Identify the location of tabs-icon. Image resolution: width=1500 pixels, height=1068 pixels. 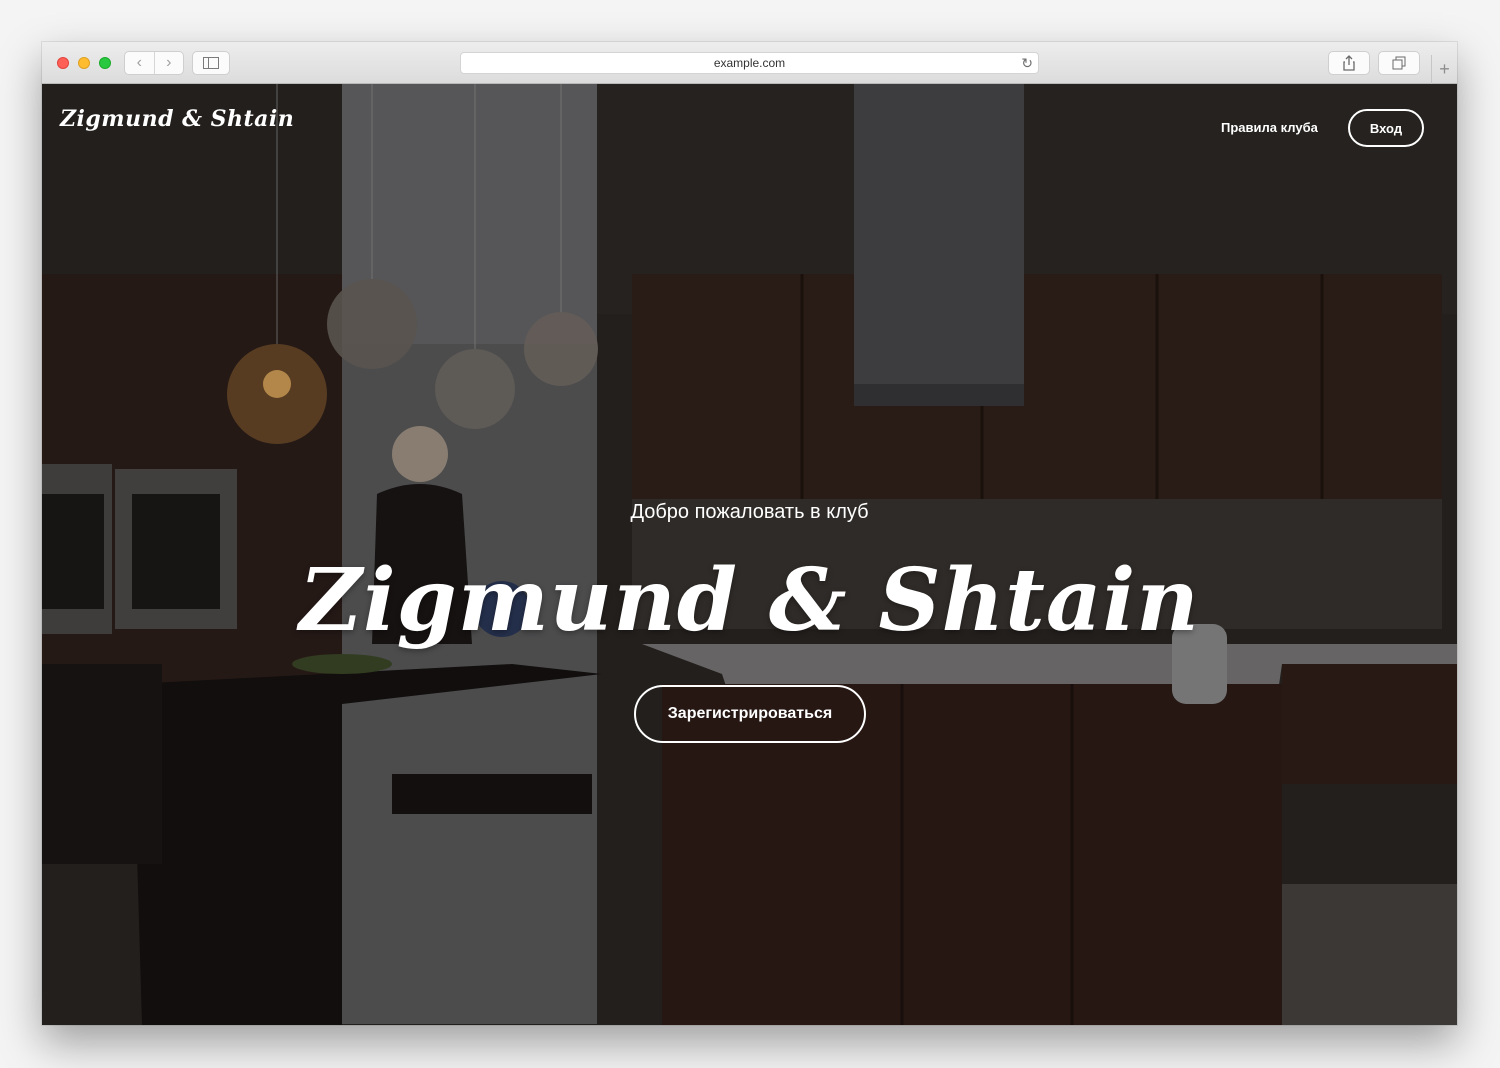
(1399, 63).